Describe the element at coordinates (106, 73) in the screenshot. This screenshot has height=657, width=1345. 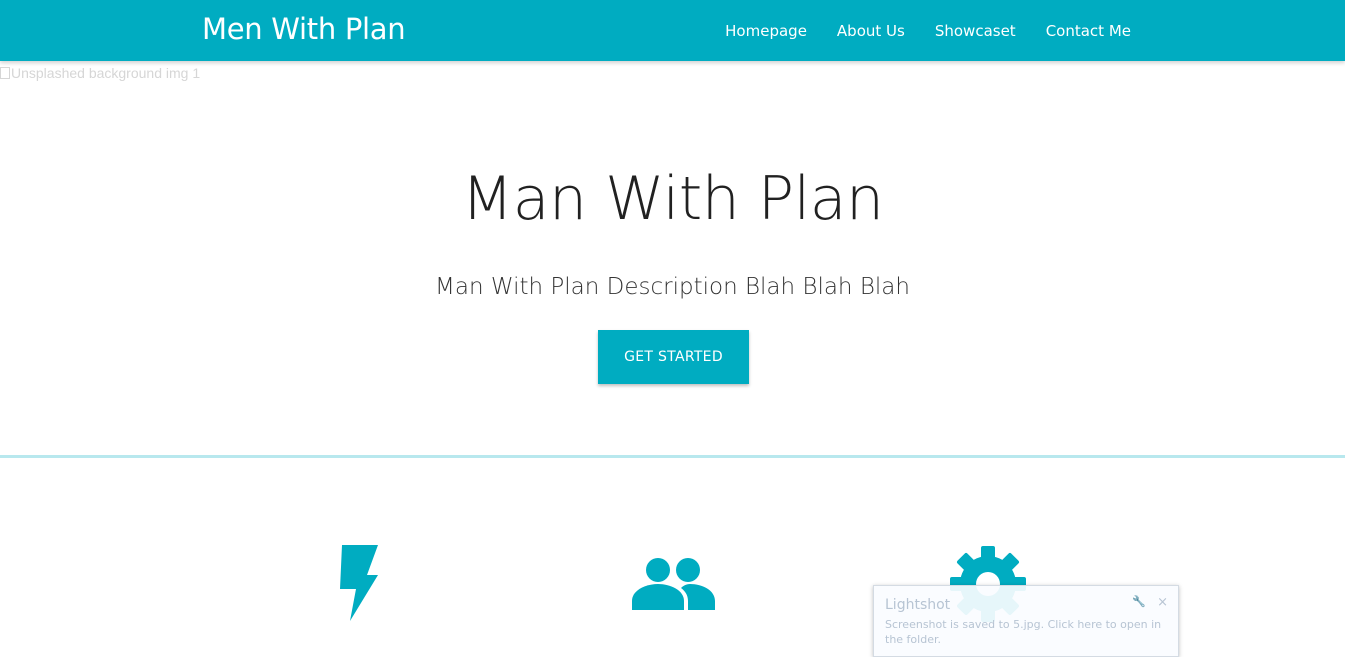
I see `hero-image-alt-text: Unsplashed background img 1` at that location.